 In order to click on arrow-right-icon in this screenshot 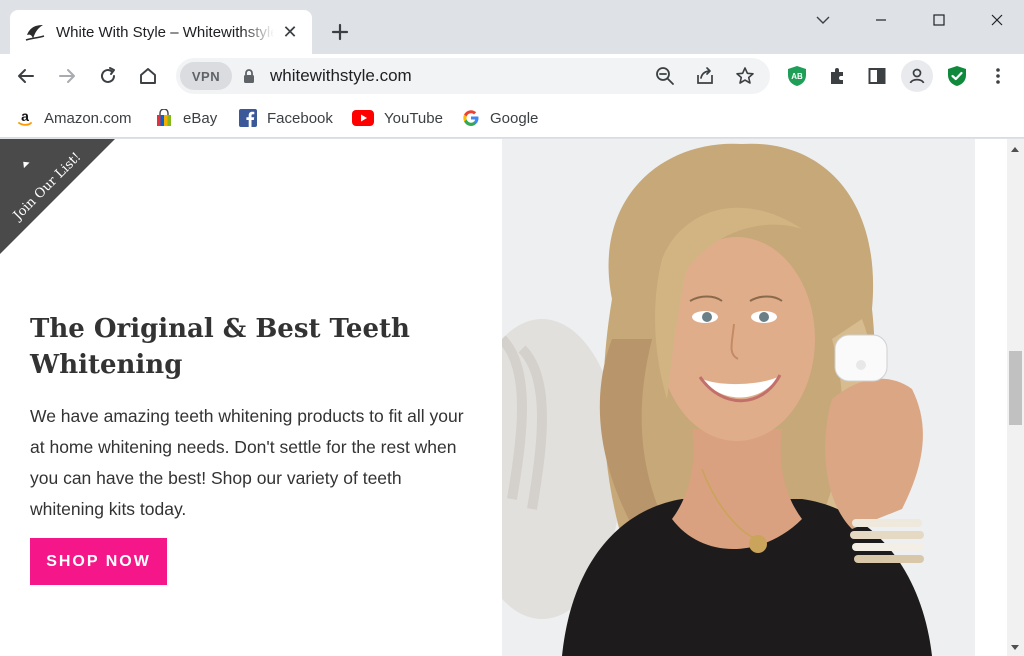, I will do `click(67, 76)`.